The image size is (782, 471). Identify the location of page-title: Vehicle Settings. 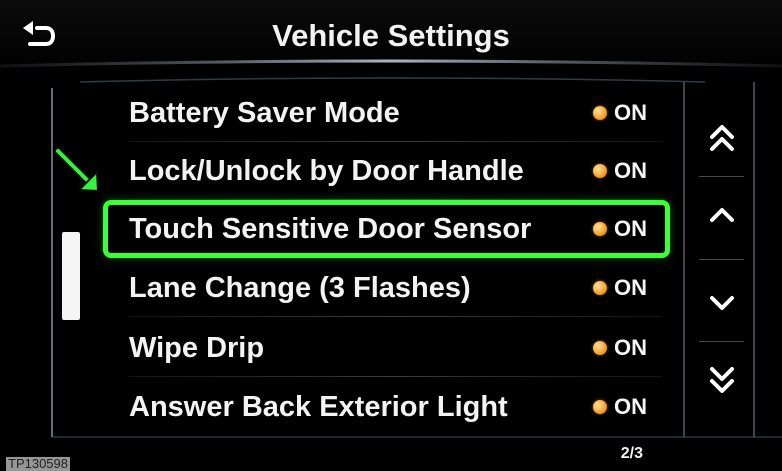
(391, 35).